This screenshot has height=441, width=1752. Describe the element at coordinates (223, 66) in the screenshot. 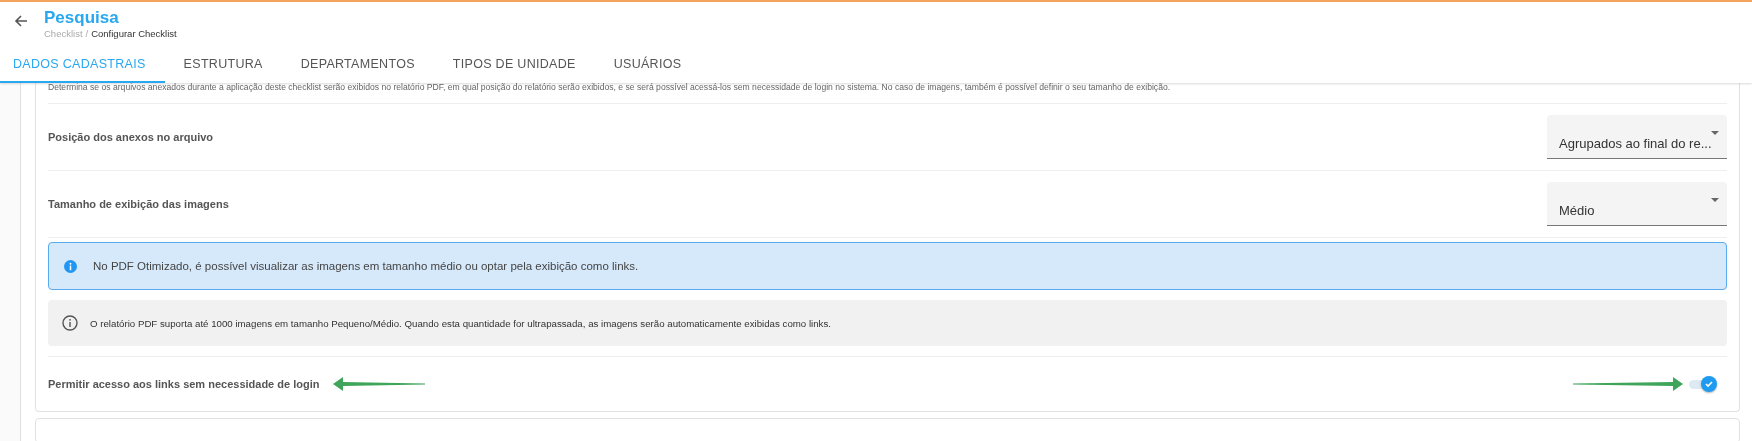

I see `tab: ESTRUTURA` at that location.